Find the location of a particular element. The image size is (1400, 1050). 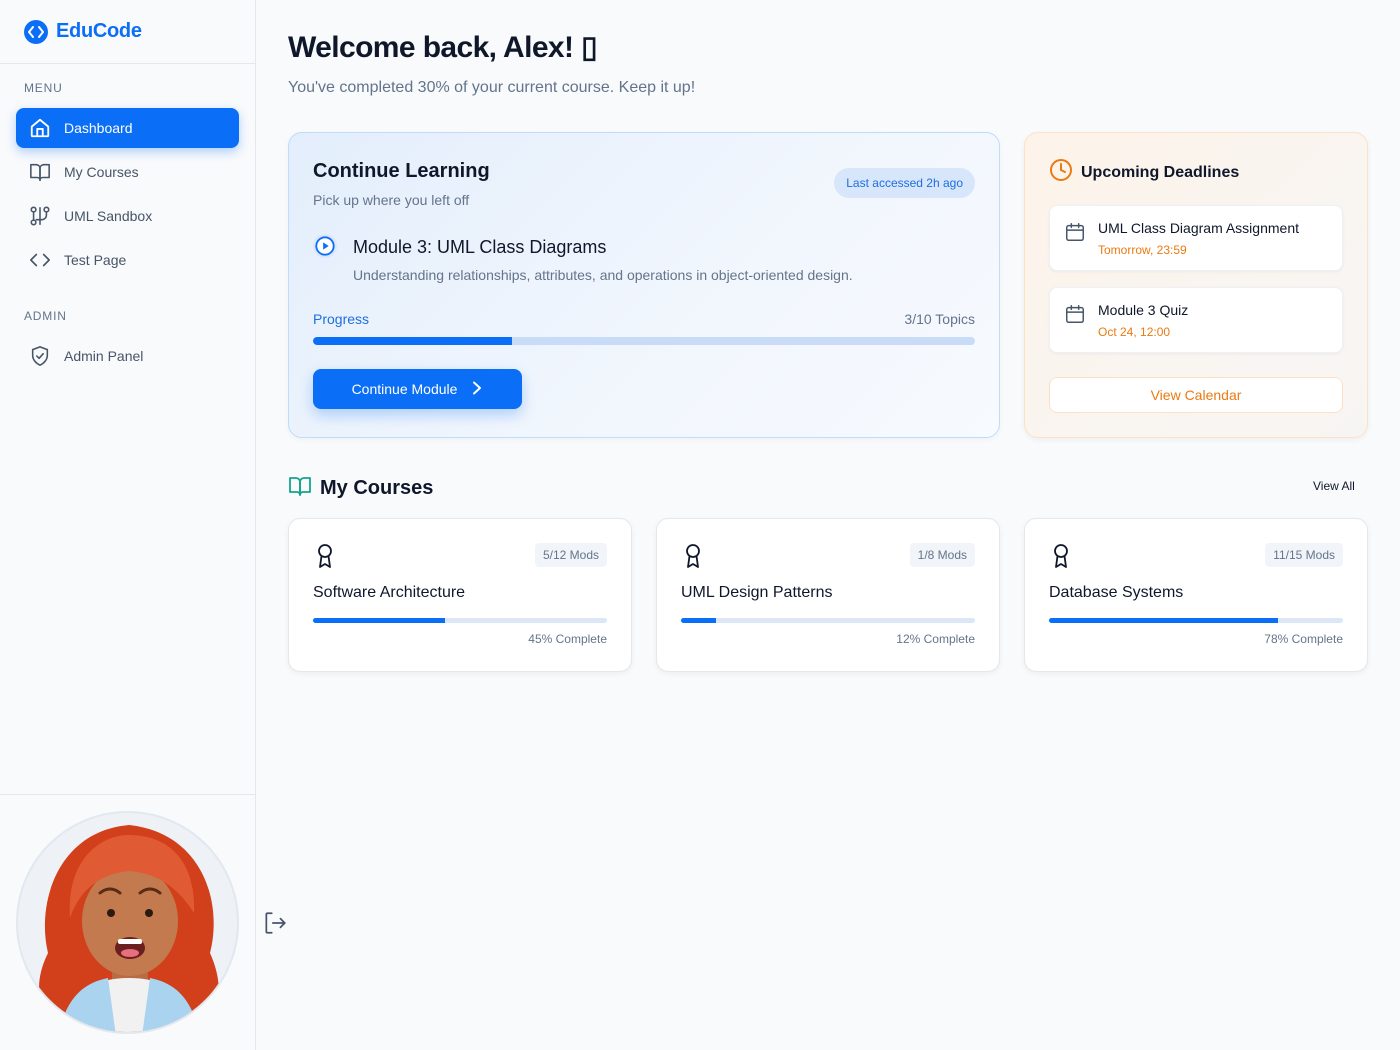

my-courses-header: My Courses is located at coordinates (360, 488).